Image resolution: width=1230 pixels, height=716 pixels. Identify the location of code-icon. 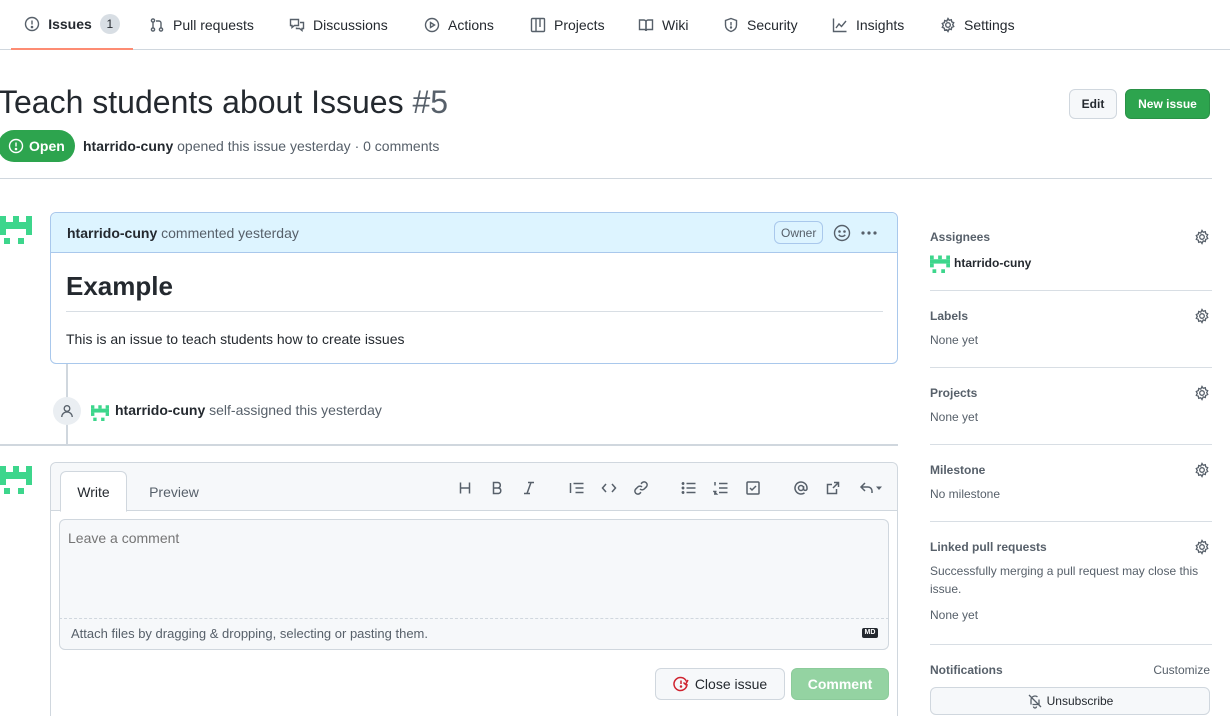
(609, 488).